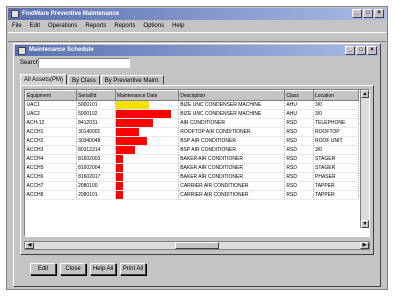  What do you see at coordinates (336, 141) in the screenshot?
I see `cell-location: ROOF UNIT` at bounding box center [336, 141].